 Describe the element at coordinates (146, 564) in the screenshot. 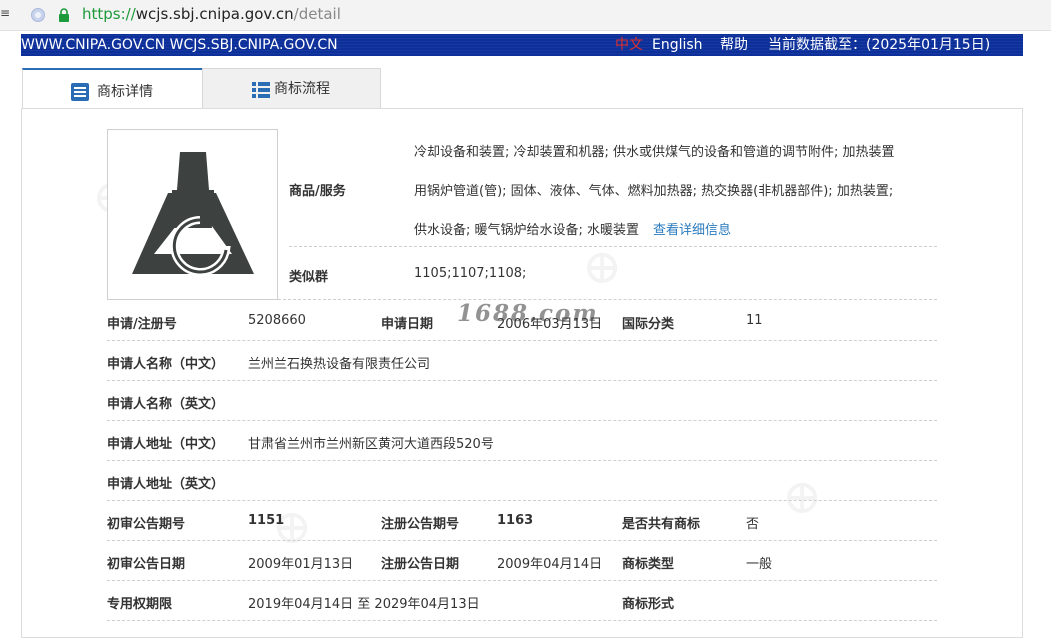

I see `prelim-date-label: 初审公告日期` at that location.